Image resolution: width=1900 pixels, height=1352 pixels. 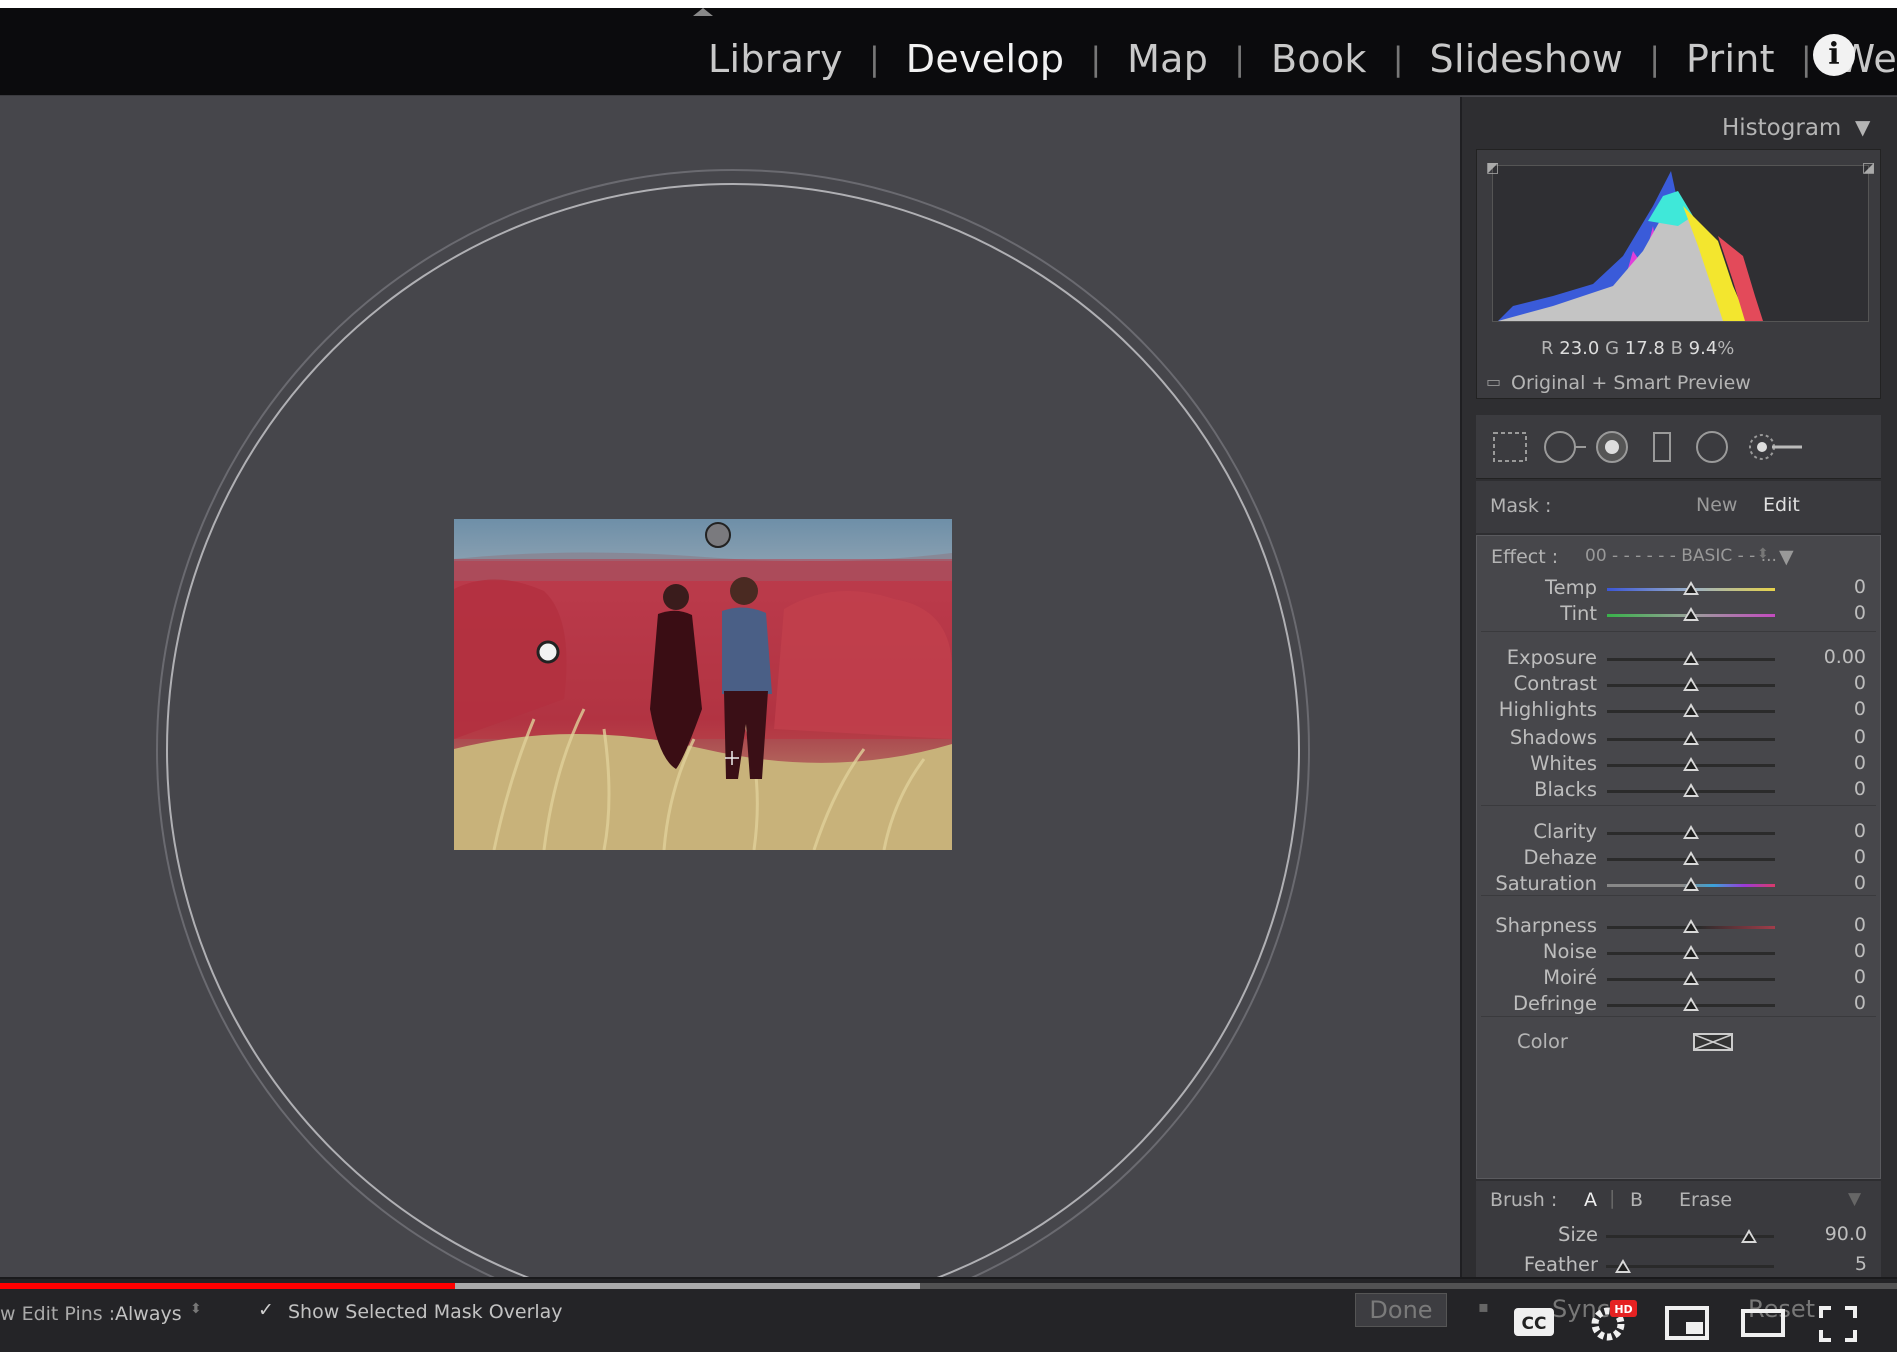 I want to click on miniplayer-icon, so click(x=1687, y=1323).